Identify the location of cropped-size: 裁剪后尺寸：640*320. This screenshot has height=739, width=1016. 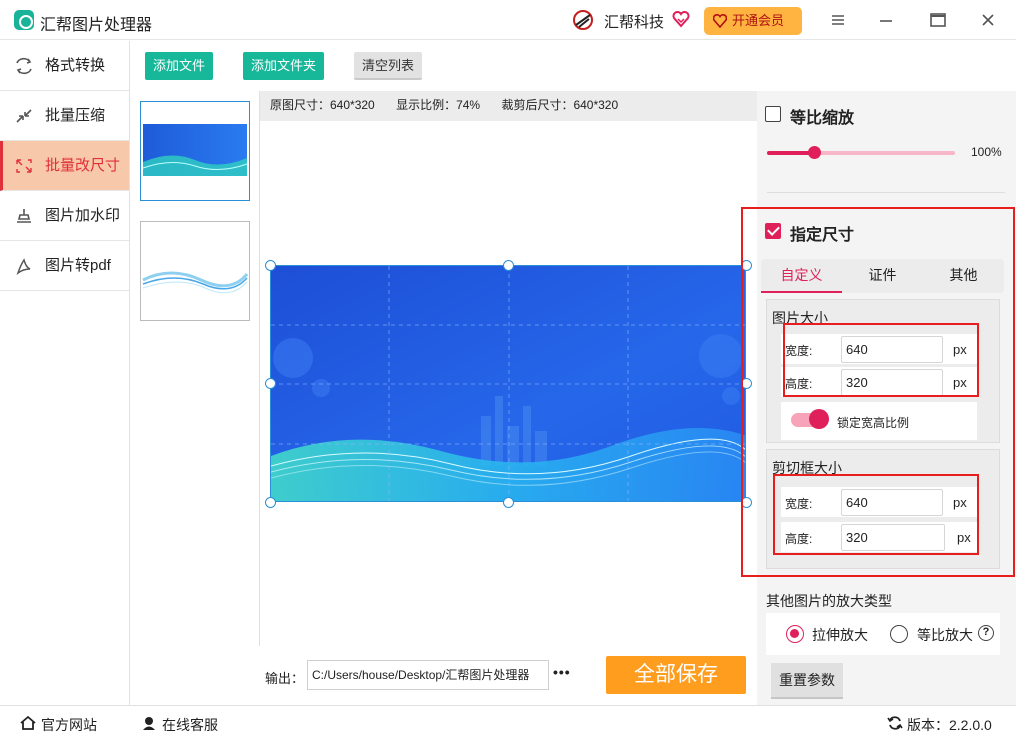
(560, 105).